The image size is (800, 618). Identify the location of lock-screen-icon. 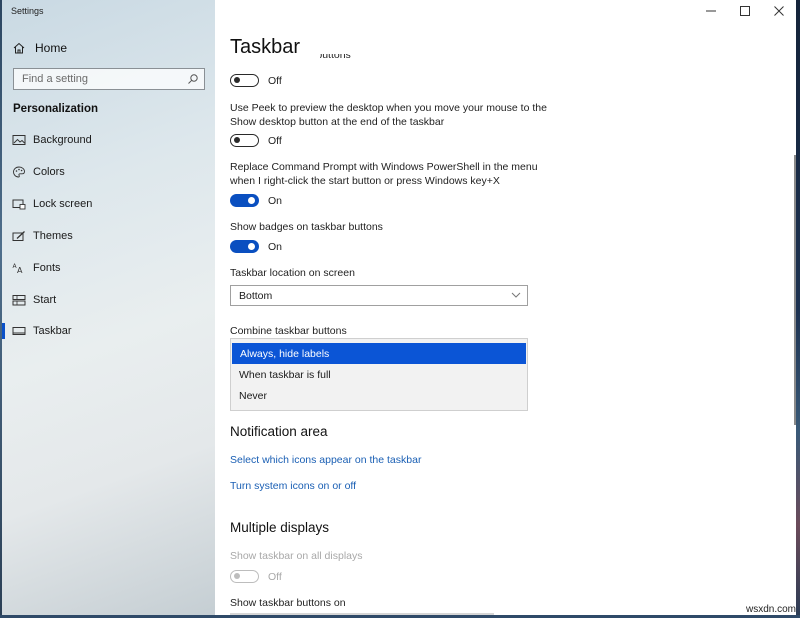
(19, 204).